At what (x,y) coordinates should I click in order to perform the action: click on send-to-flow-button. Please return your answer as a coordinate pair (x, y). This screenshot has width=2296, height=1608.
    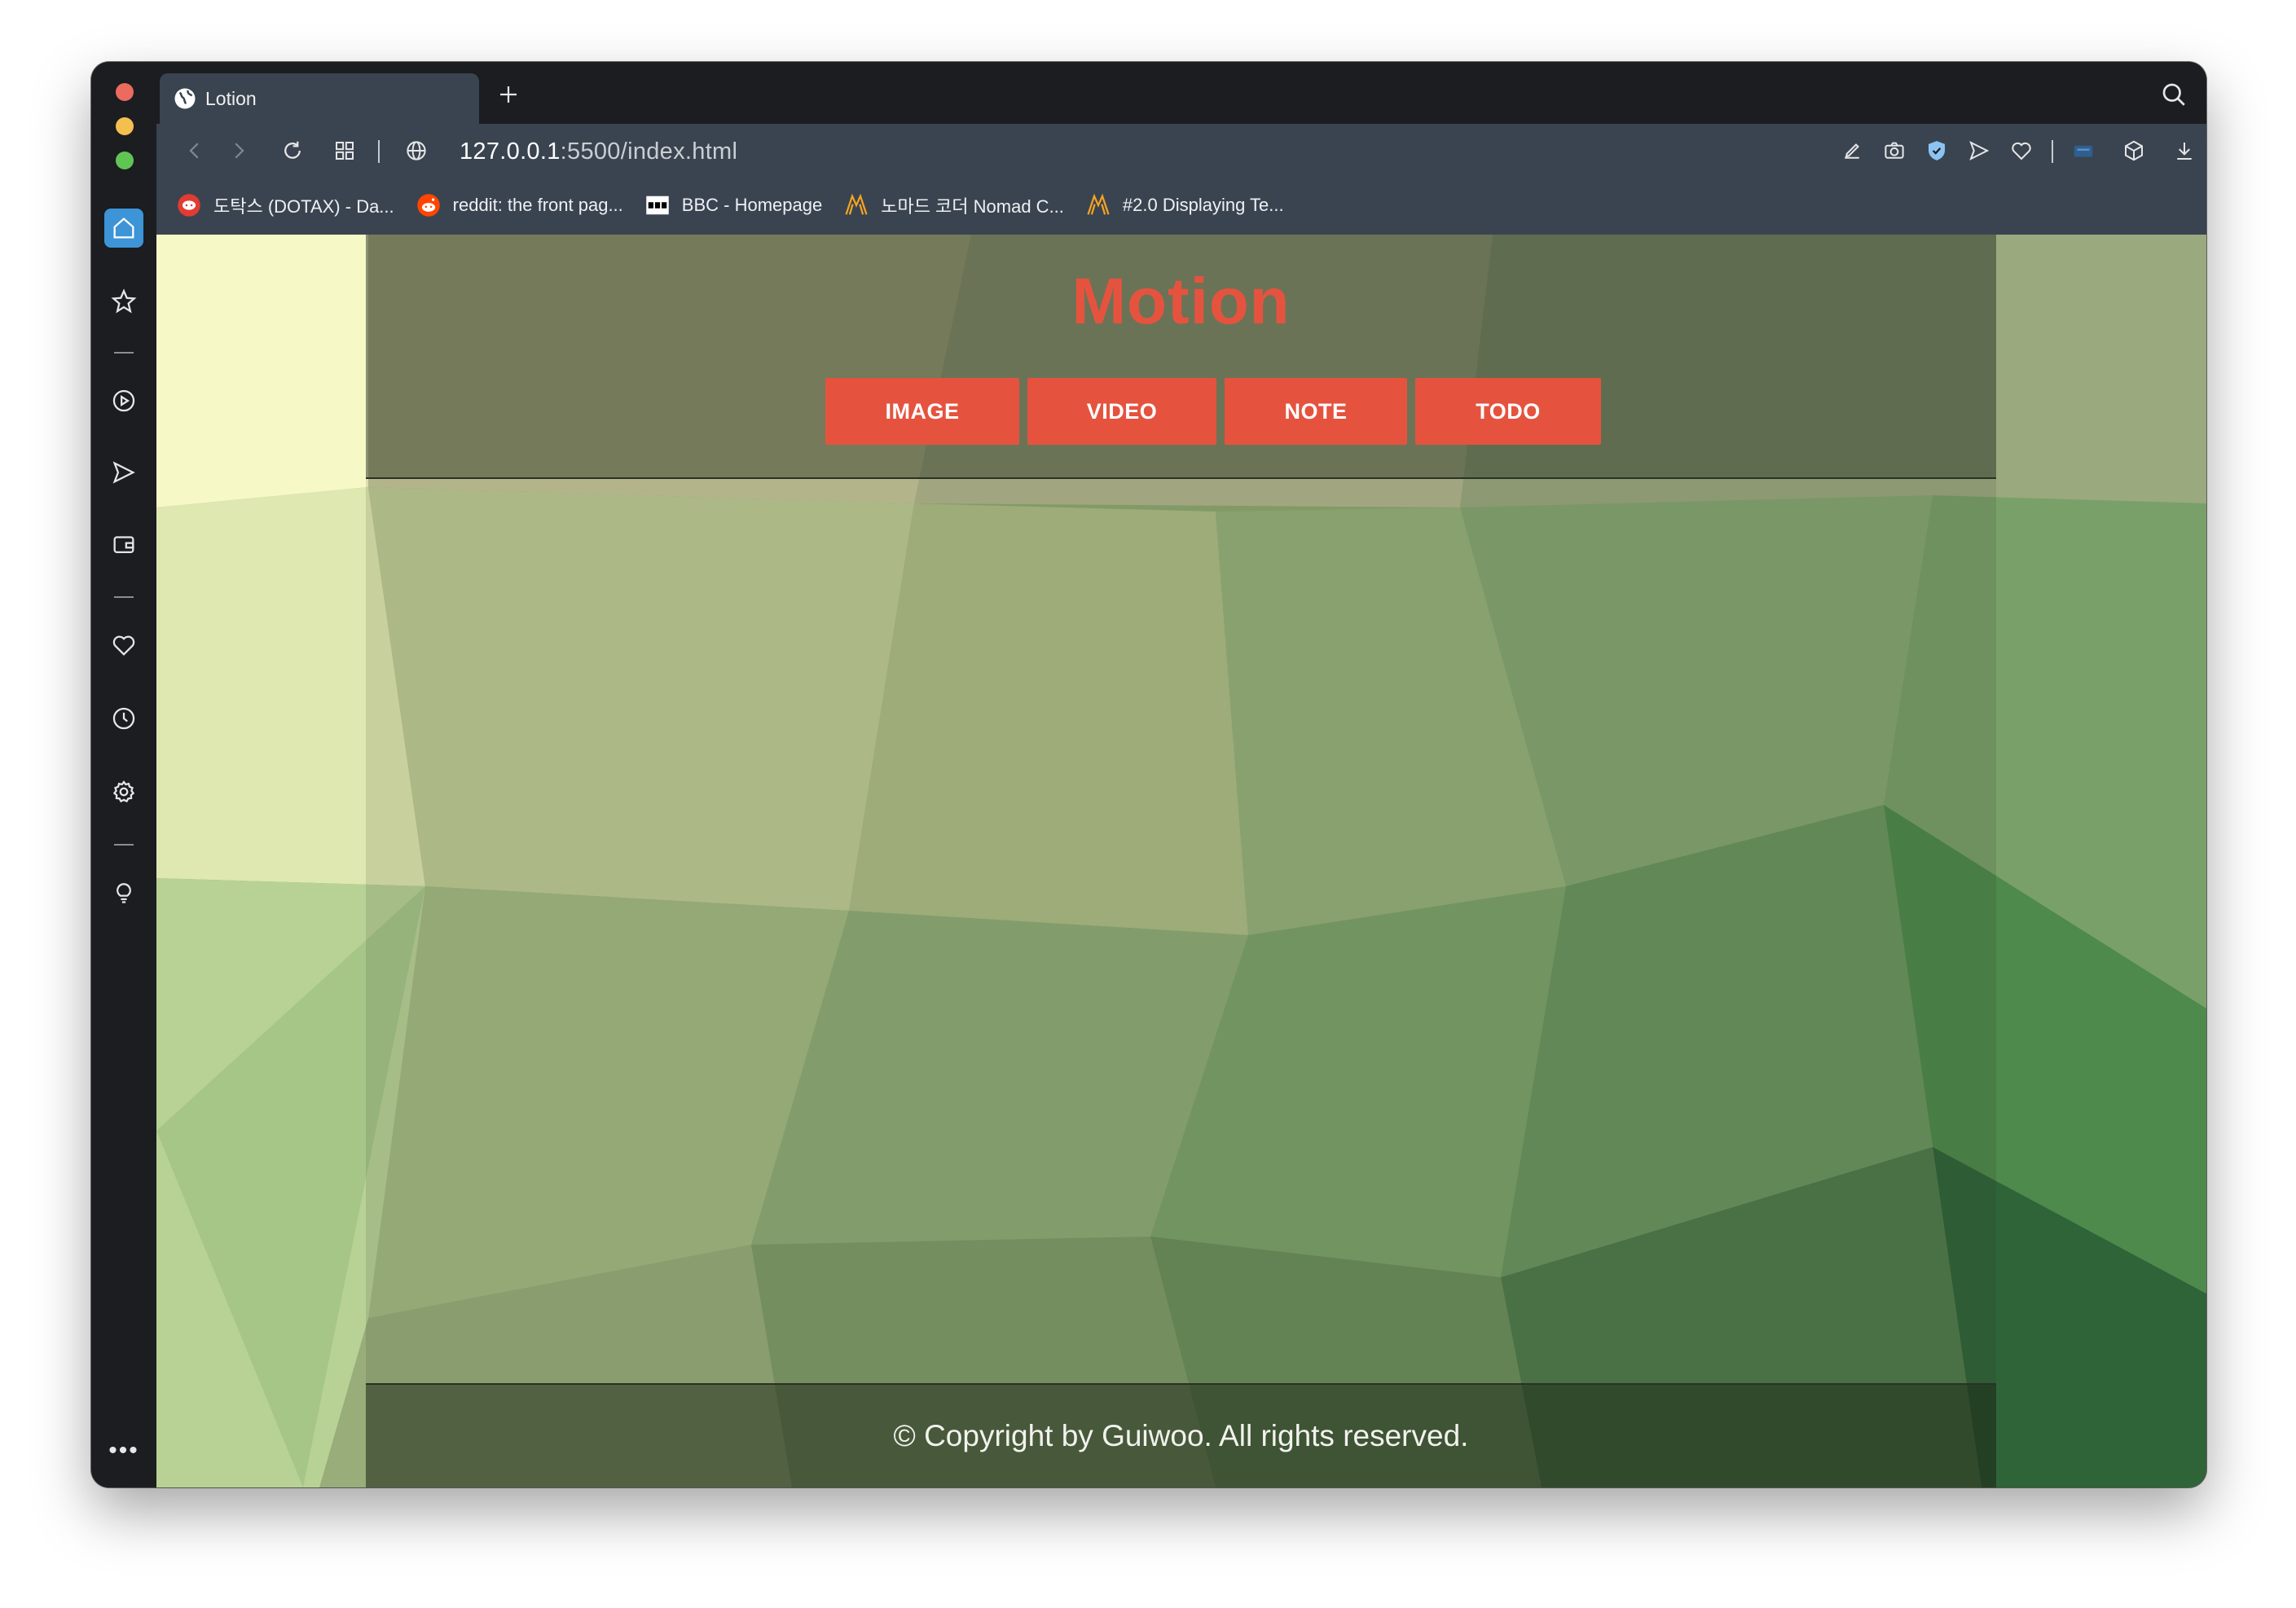
    Looking at the image, I should click on (1979, 151).